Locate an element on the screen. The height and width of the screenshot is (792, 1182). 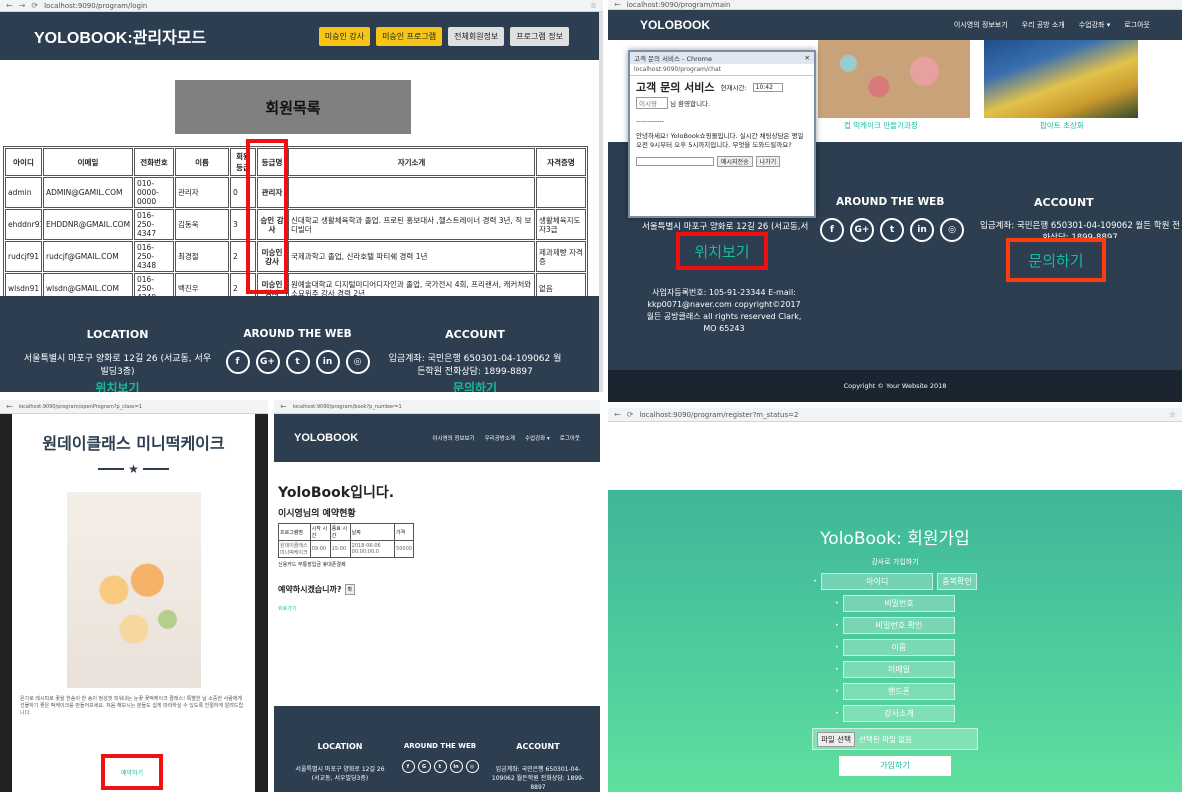
confirm-button: 확 is located at coordinates (350, 589).